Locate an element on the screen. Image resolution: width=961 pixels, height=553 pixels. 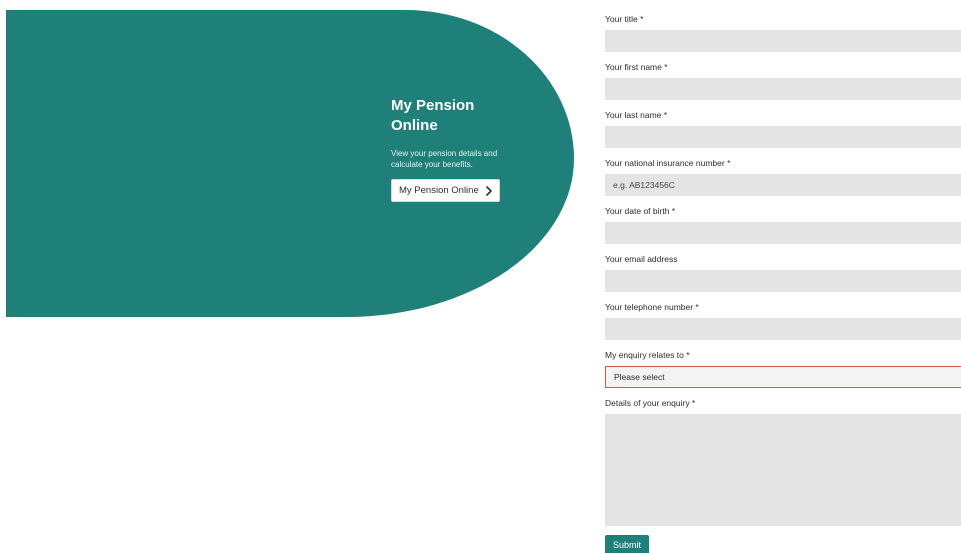
field-telephone: Your telephone number * is located at coordinates (783, 324).